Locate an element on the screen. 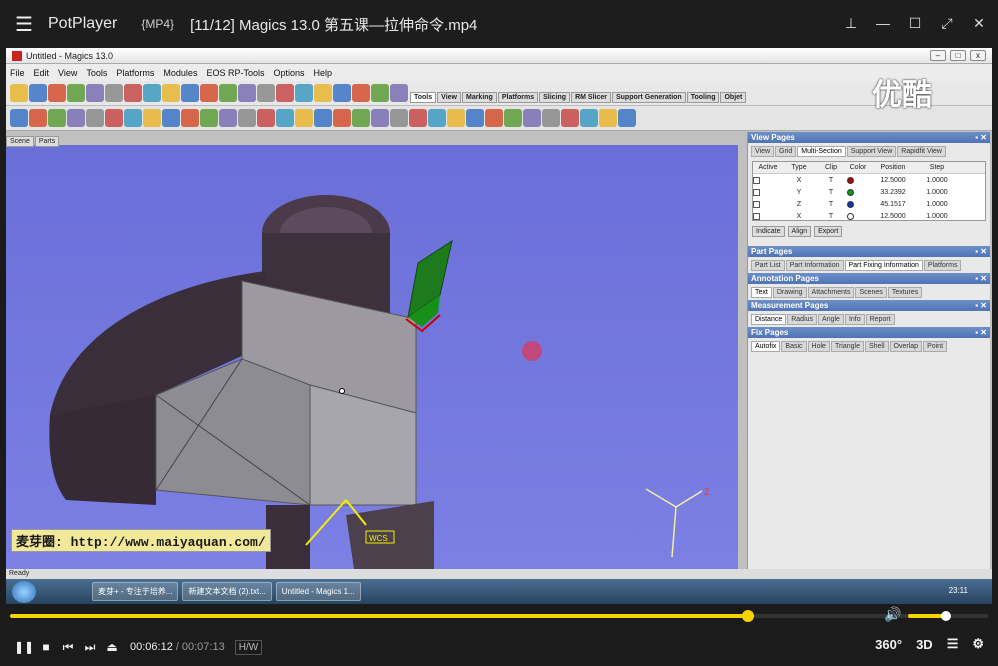 The height and width of the screenshot is (666, 998). tab-scenes: Scenes is located at coordinates (871, 292).